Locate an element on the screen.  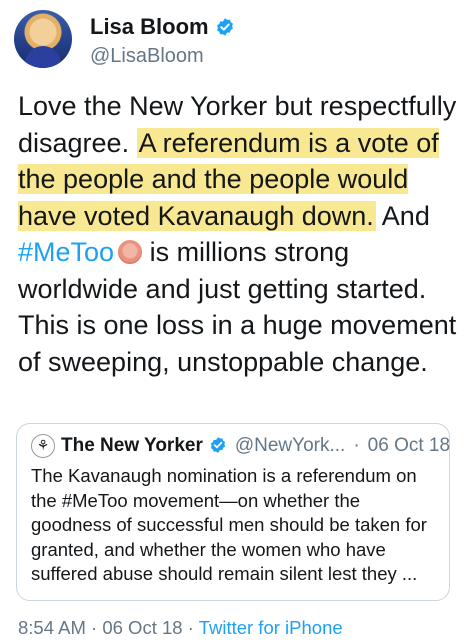
quoted-verified-badge-icon is located at coordinates (219, 446).